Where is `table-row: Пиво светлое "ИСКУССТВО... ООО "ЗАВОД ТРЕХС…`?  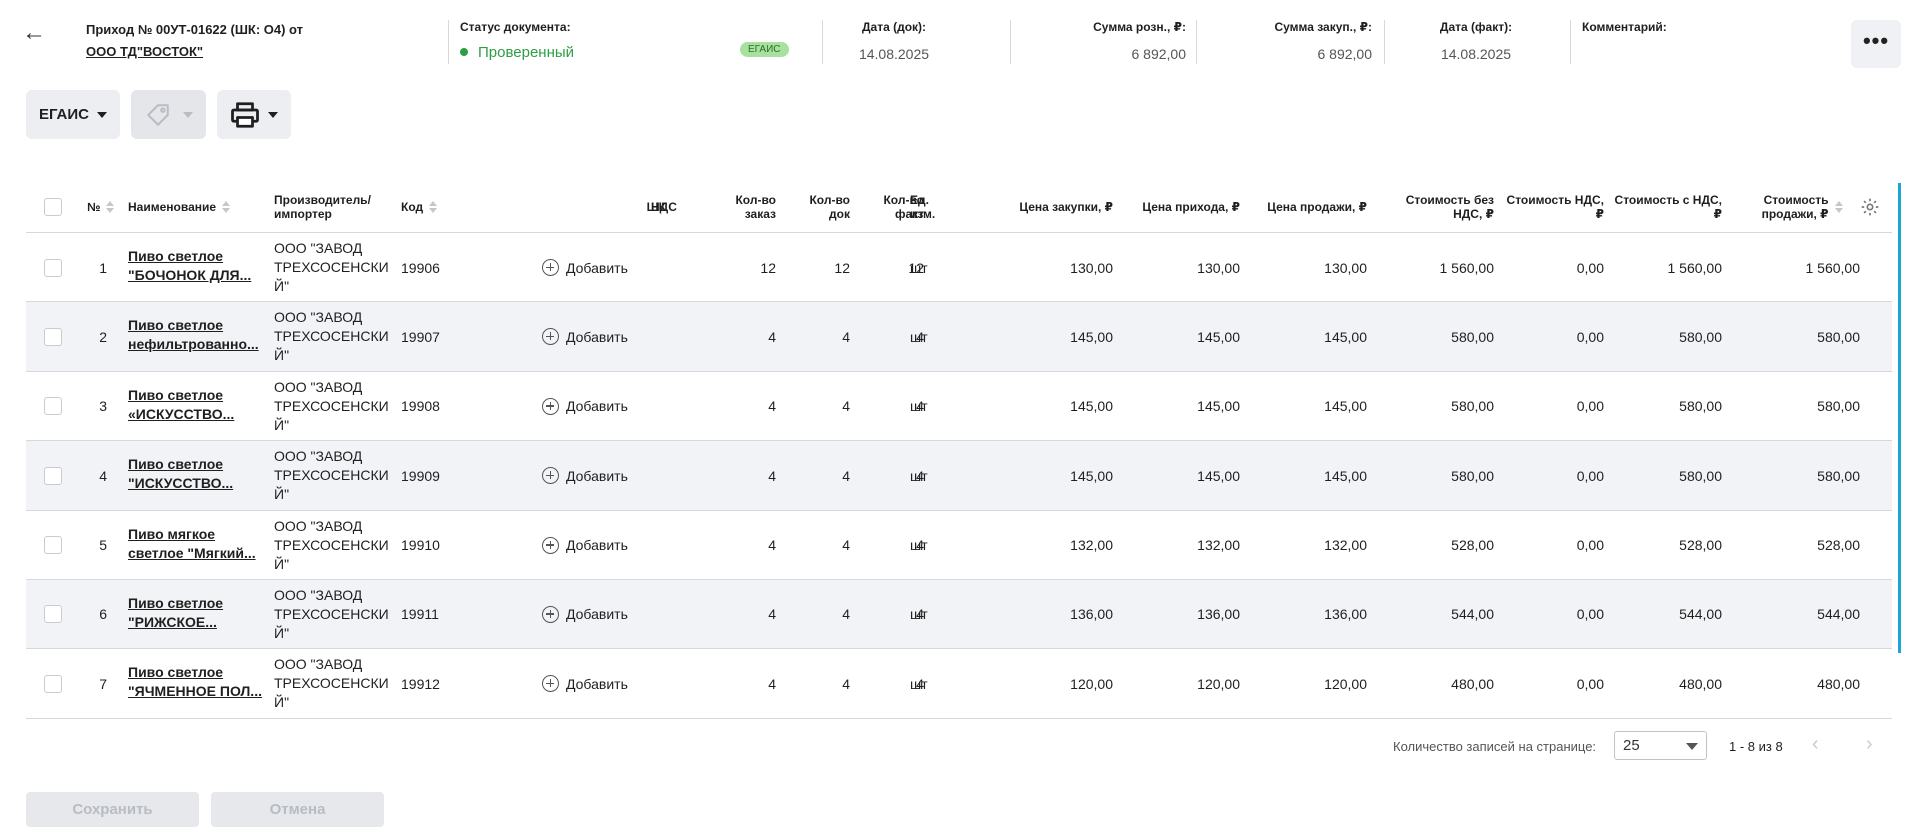 table-row: Пиво светлое "ИСКУССТВО... ООО "ЗАВОД ТРЕХС… is located at coordinates (959, 476).